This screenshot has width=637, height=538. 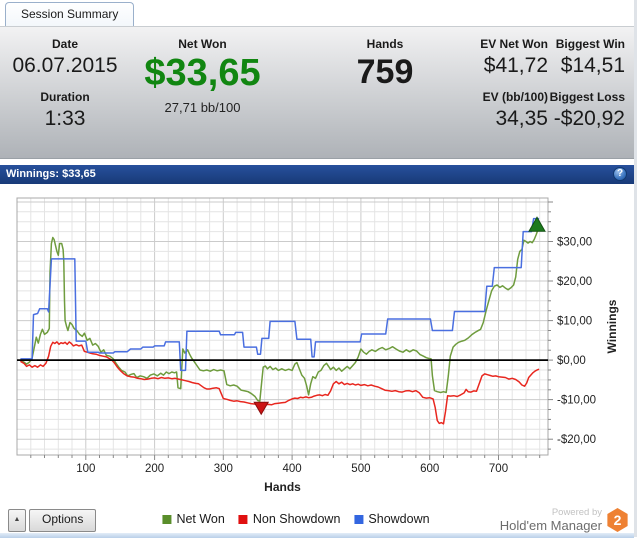 What do you see at coordinates (576, 440) in the screenshot?
I see `svg-text: -$20,00` at bounding box center [576, 440].